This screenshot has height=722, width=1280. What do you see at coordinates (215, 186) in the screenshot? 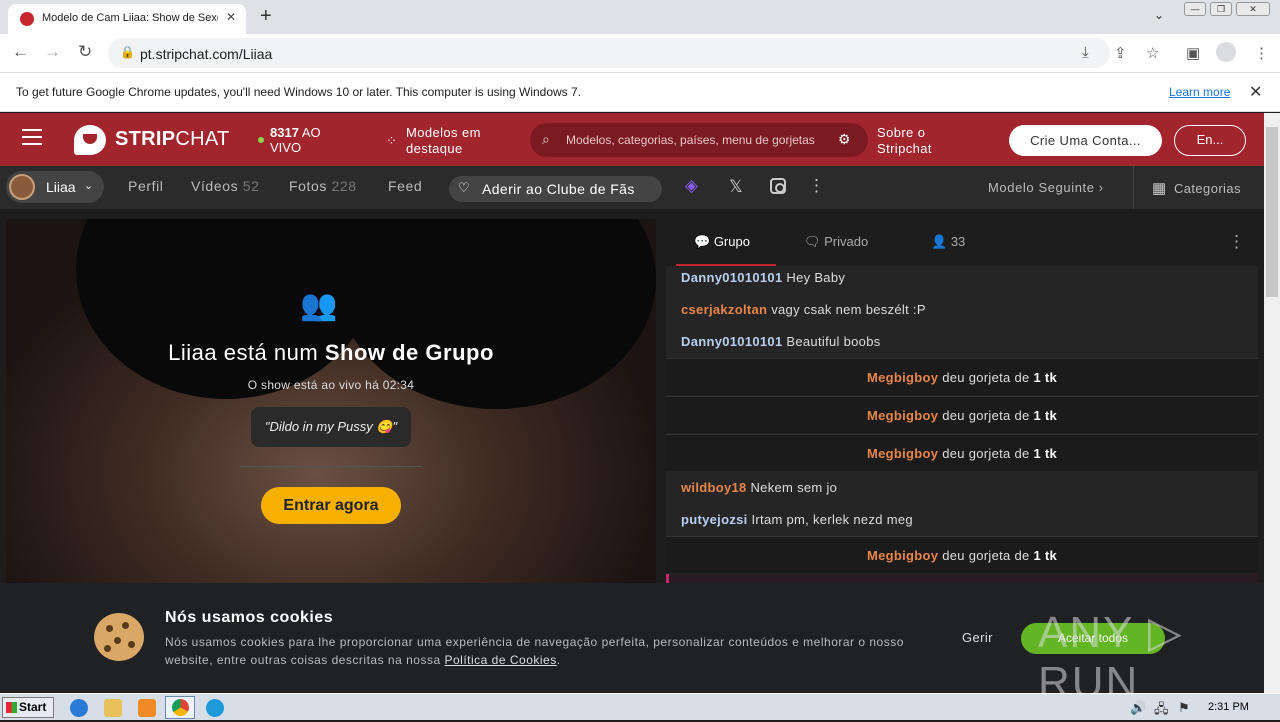
I see `videos-label: Vídeos` at bounding box center [215, 186].